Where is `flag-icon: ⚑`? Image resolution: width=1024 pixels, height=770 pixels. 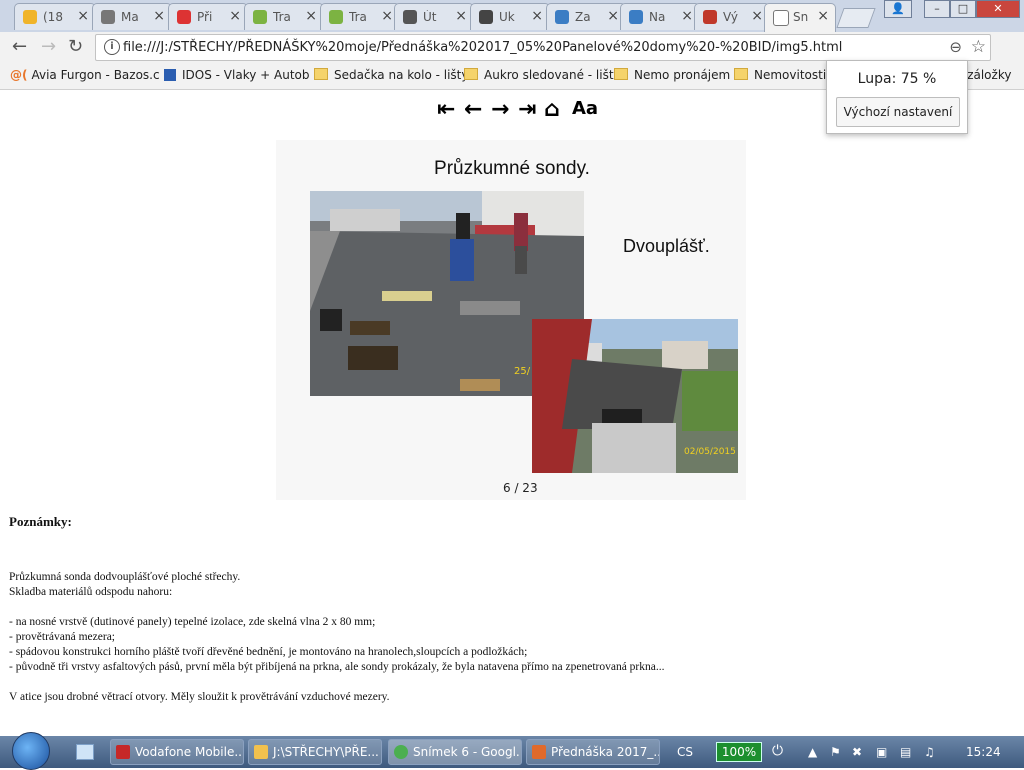
flag-icon: ⚑ is located at coordinates (835, 752).